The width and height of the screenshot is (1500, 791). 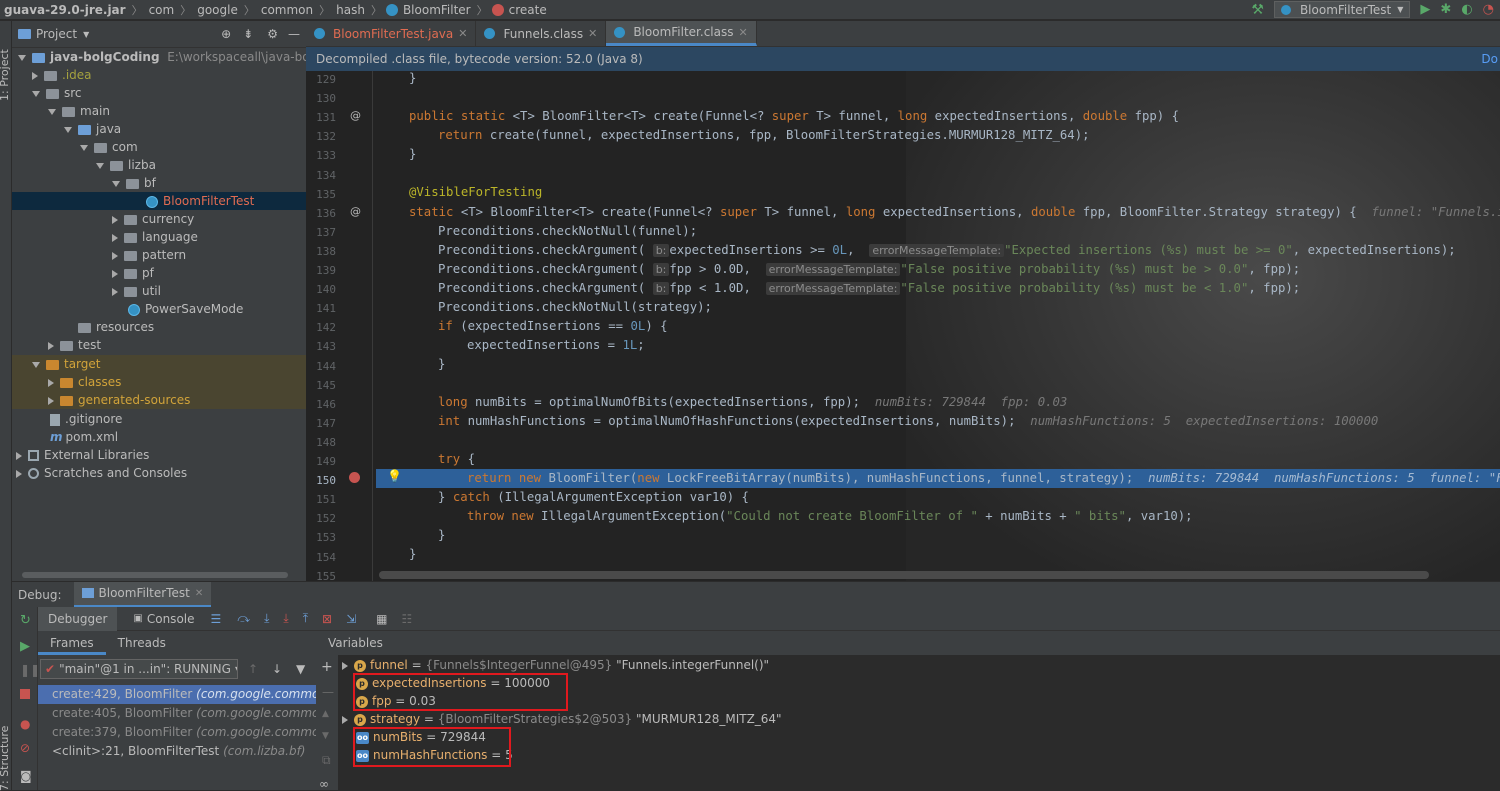 What do you see at coordinates (79, 111) in the screenshot?
I see `tree-item-main: main` at bounding box center [79, 111].